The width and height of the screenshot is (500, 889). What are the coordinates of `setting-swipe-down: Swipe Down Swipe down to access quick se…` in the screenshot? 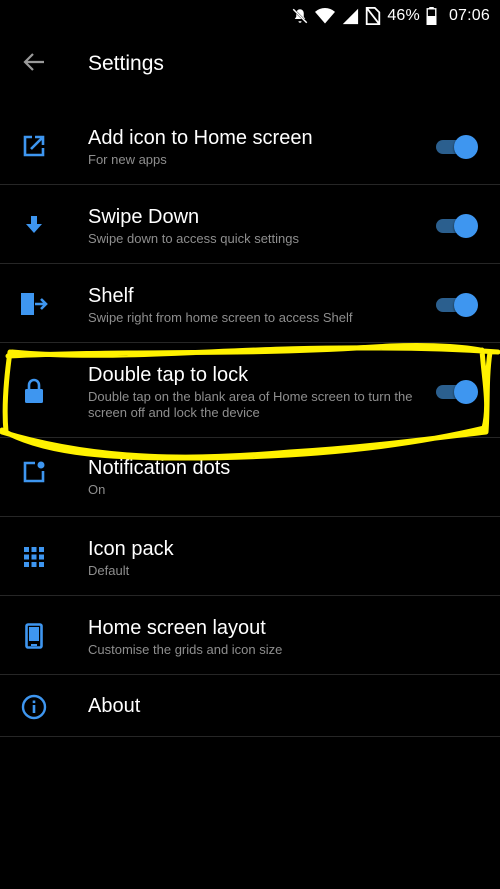 It's located at (250, 224).